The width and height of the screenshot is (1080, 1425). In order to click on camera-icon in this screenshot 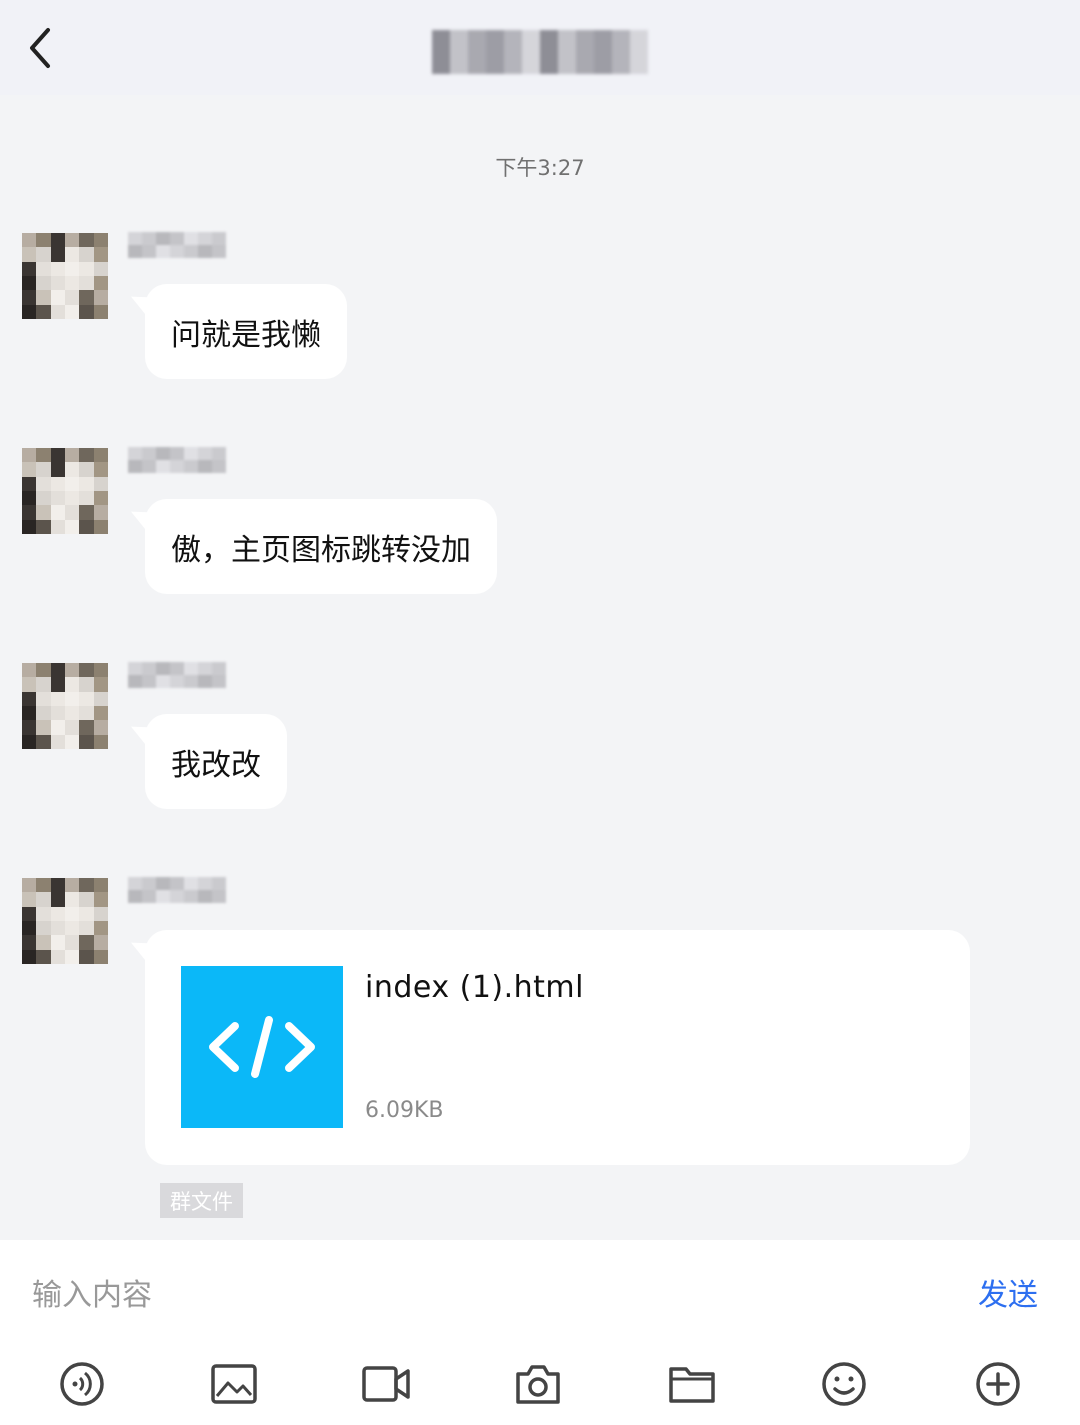, I will do `click(538, 1384)`.